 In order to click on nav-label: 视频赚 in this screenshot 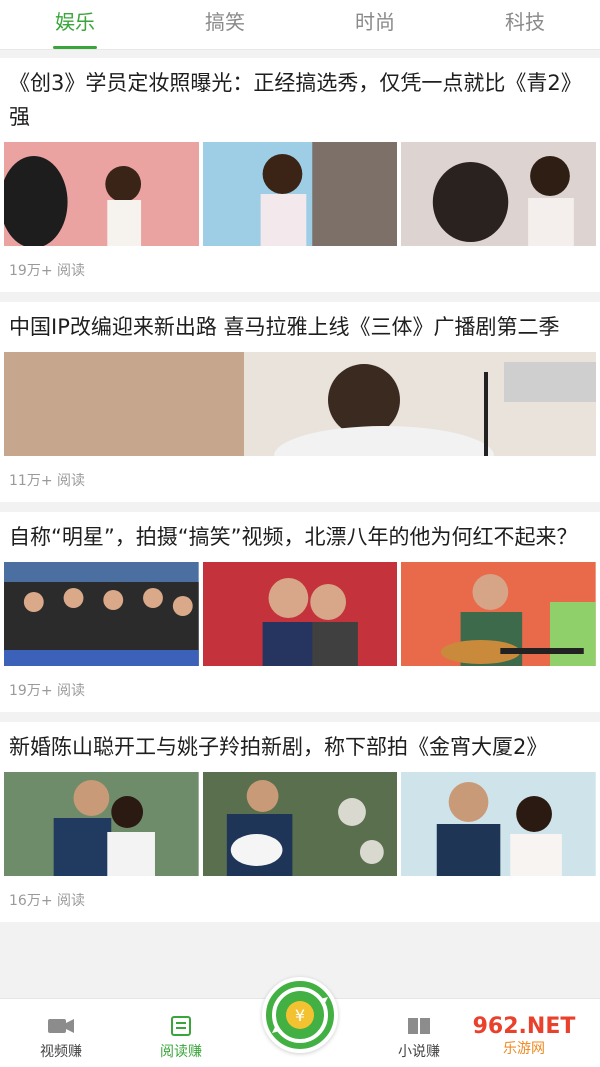, I will do `click(61, 1052)`.